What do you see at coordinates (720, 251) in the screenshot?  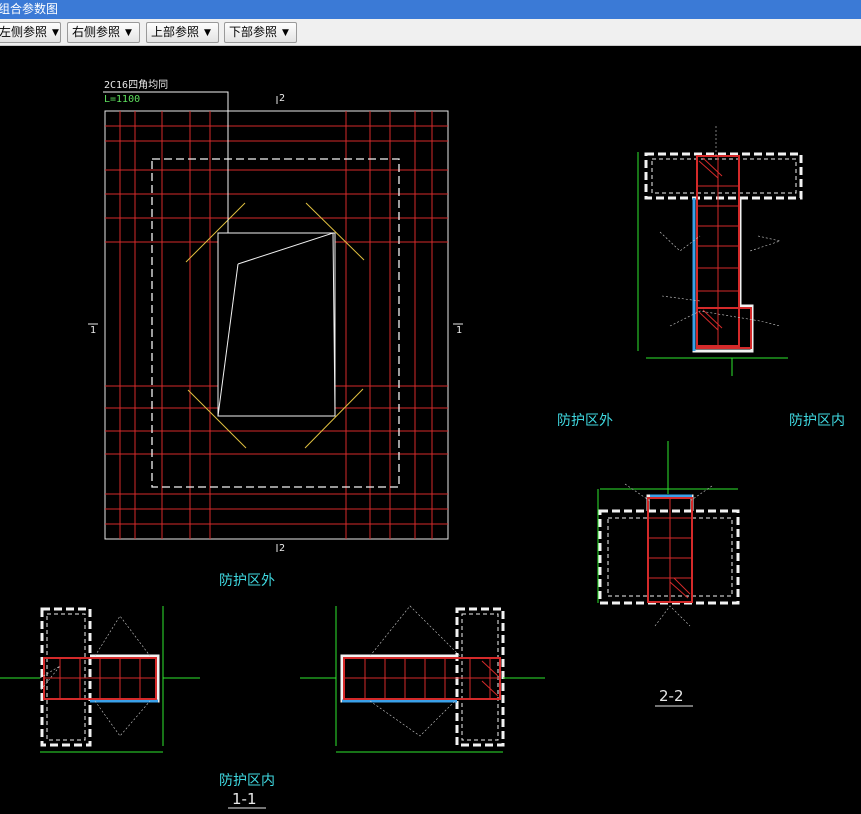 I see `section-top-right` at bounding box center [720, 251].